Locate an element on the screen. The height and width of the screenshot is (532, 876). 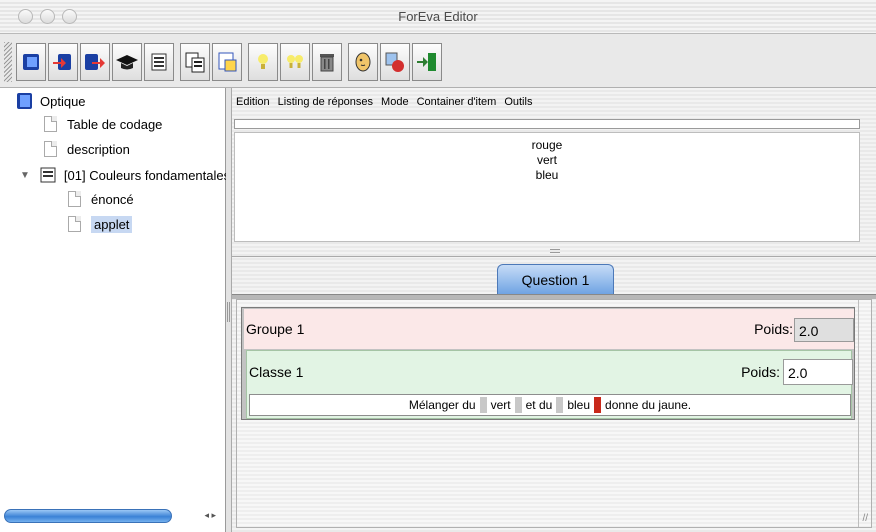
paste-document-icon is located at coordinates (227, 62).